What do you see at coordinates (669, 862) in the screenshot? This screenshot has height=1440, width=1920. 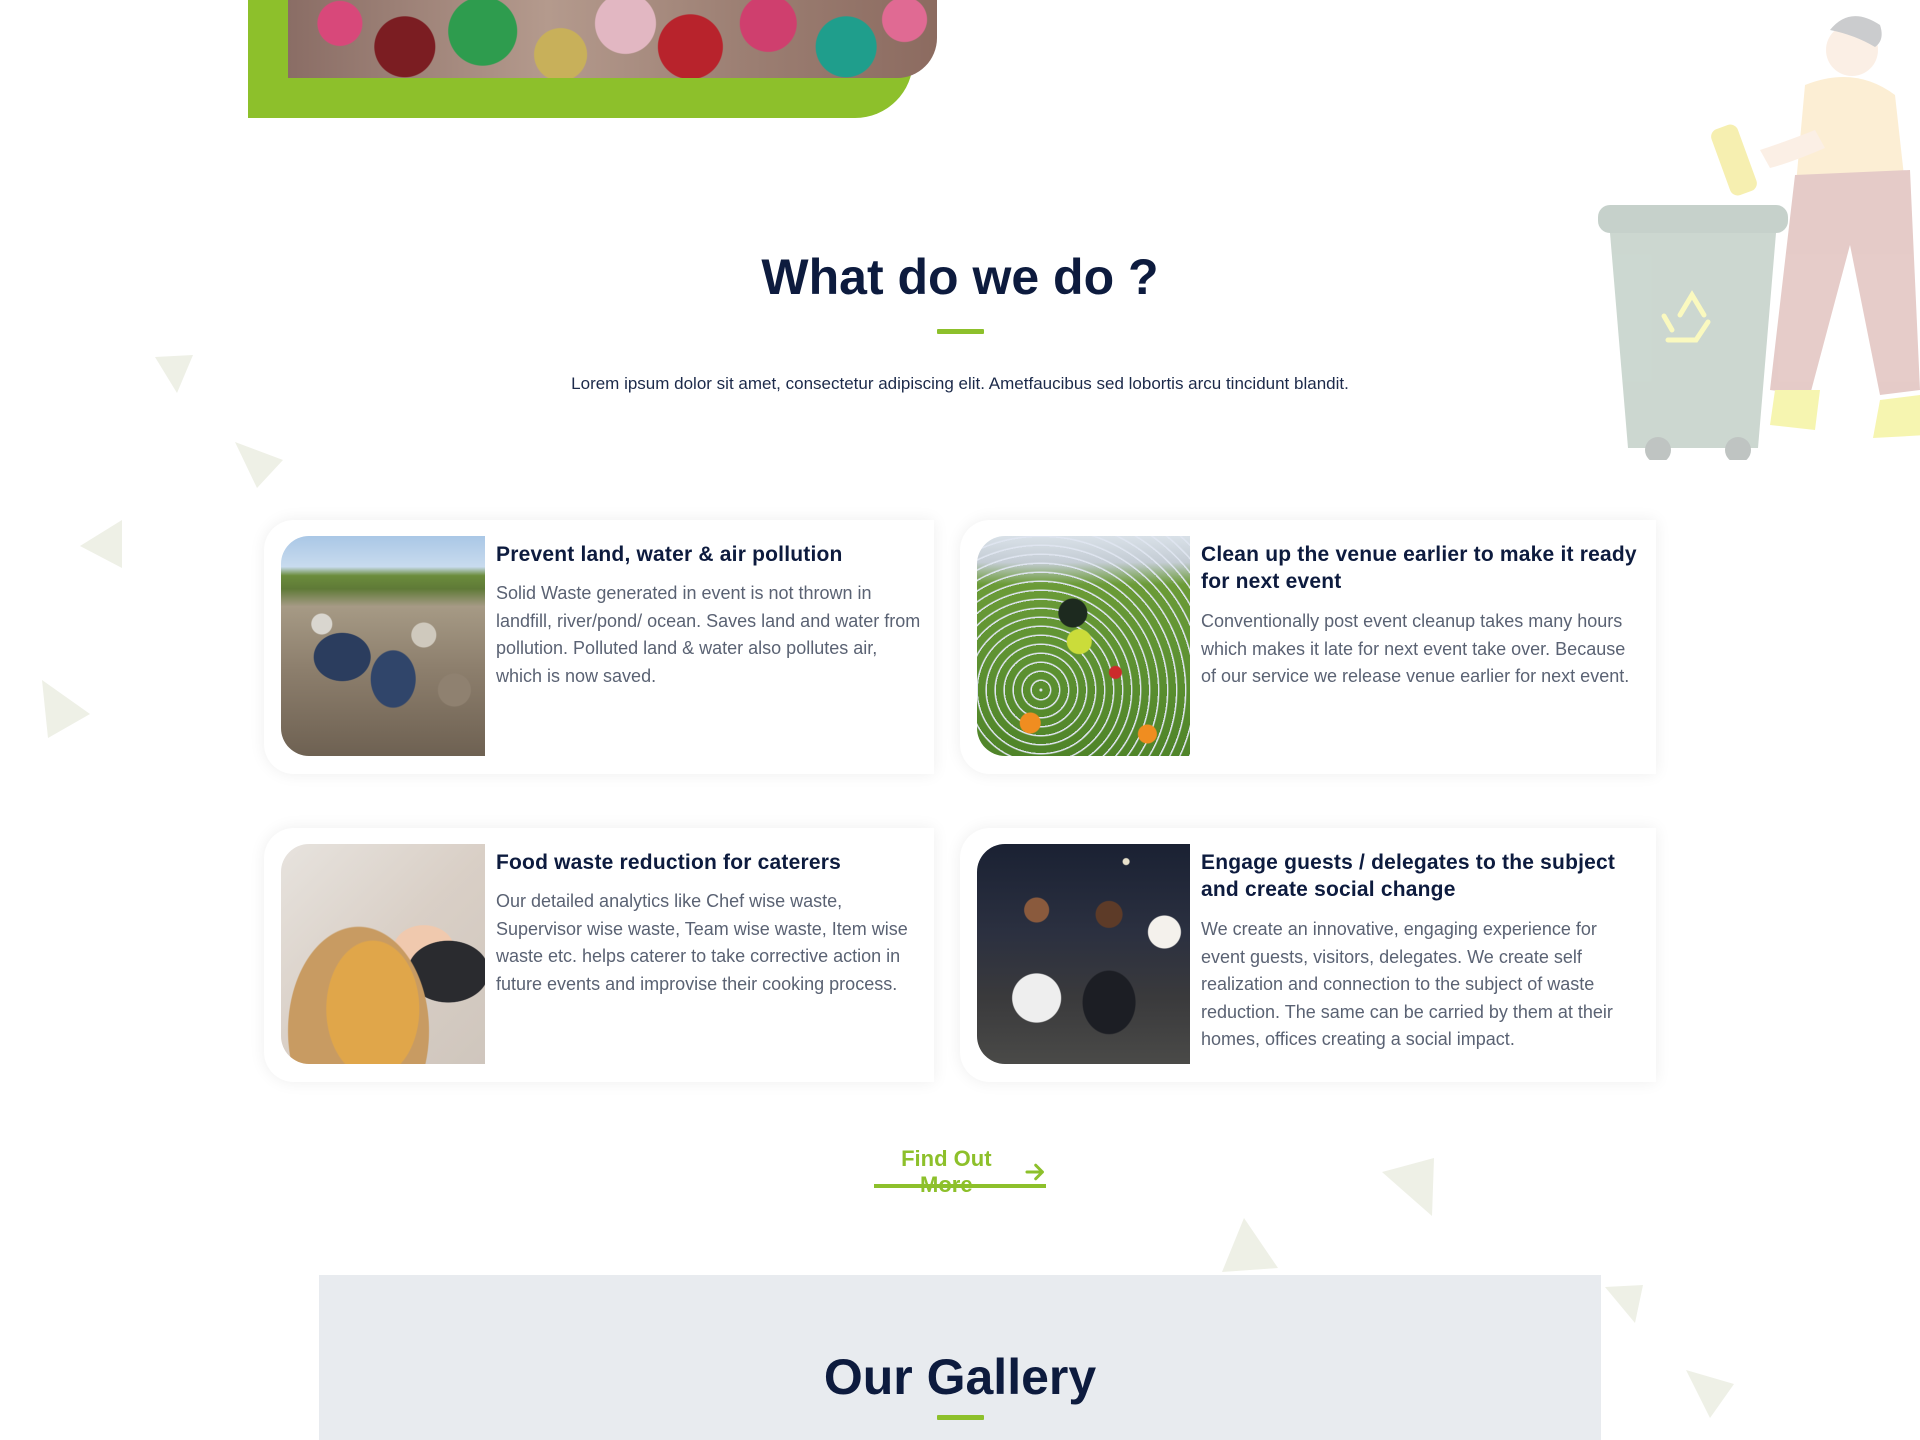 I see `service-card-title: Food waste reduction for caterers` at bounding box center [669, 862].